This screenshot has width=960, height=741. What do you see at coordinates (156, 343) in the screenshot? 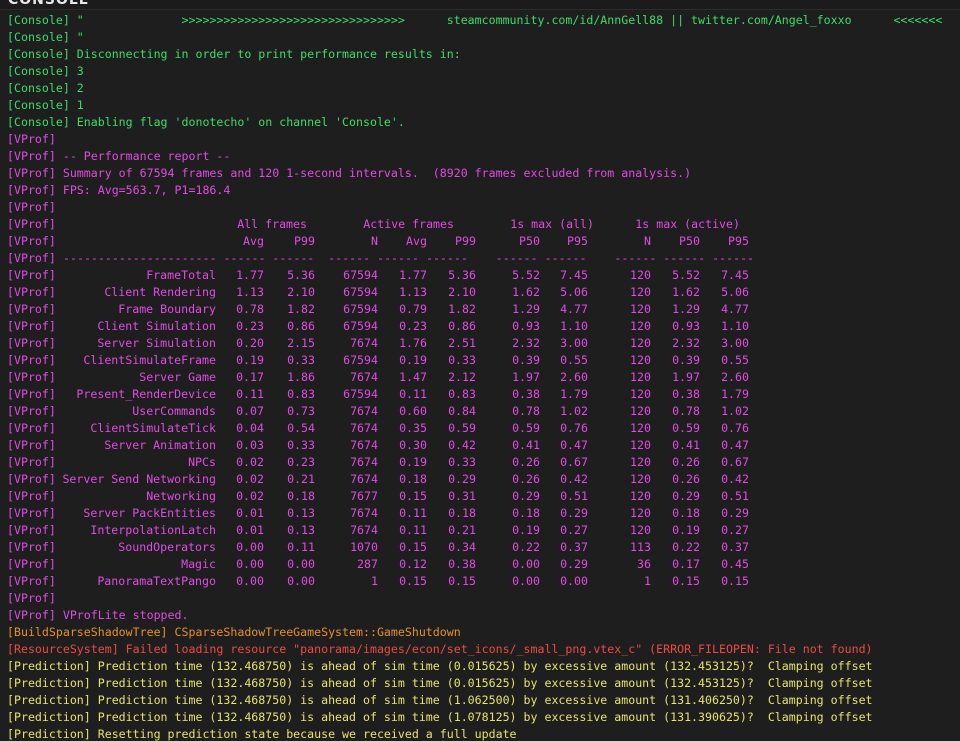
I see `vprof-row-name: Server Simulation` at bounding box center [156, 343].